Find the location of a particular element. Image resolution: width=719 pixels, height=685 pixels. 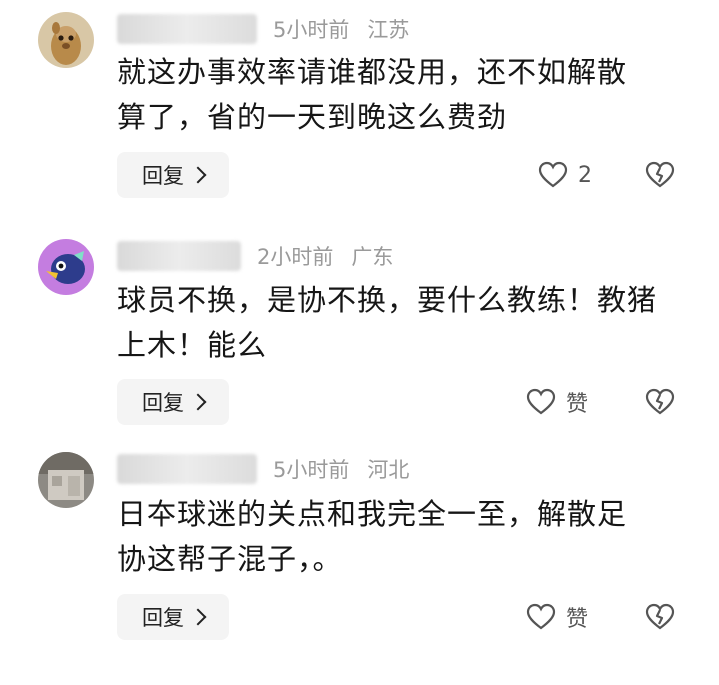

comment-text-line: 球员不换，是协不换，要什么教练！教猪 is located at coordinates (387, 300).